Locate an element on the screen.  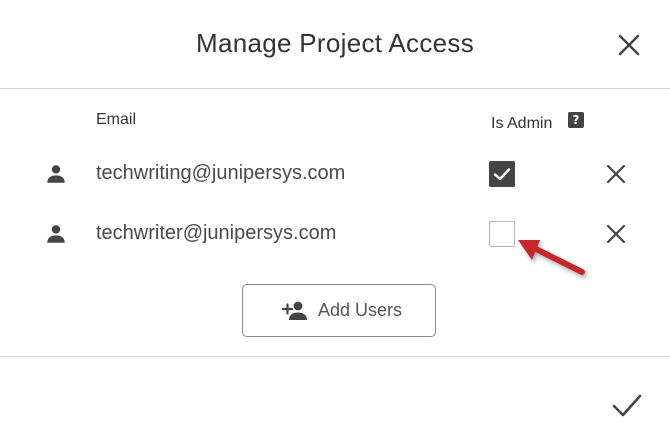
add-users-label: Add Users is located at coordinates (360, 310).